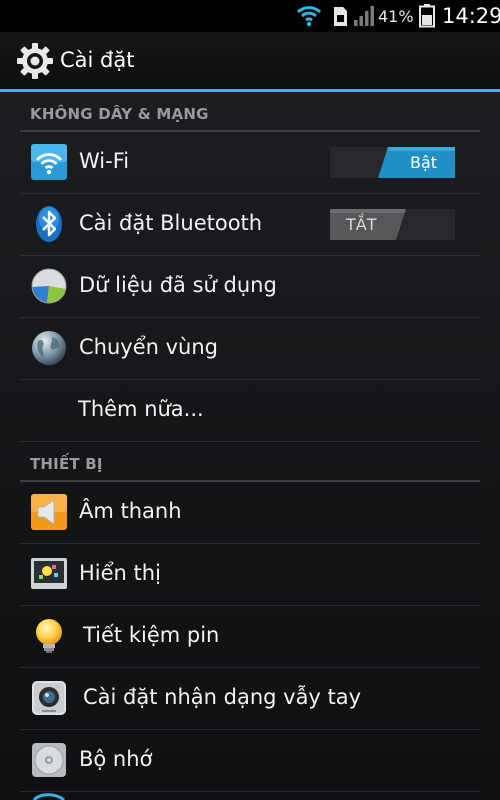 This screenshot has height=800, width=500. I want to click on wifi-icon, so click(49, 162).